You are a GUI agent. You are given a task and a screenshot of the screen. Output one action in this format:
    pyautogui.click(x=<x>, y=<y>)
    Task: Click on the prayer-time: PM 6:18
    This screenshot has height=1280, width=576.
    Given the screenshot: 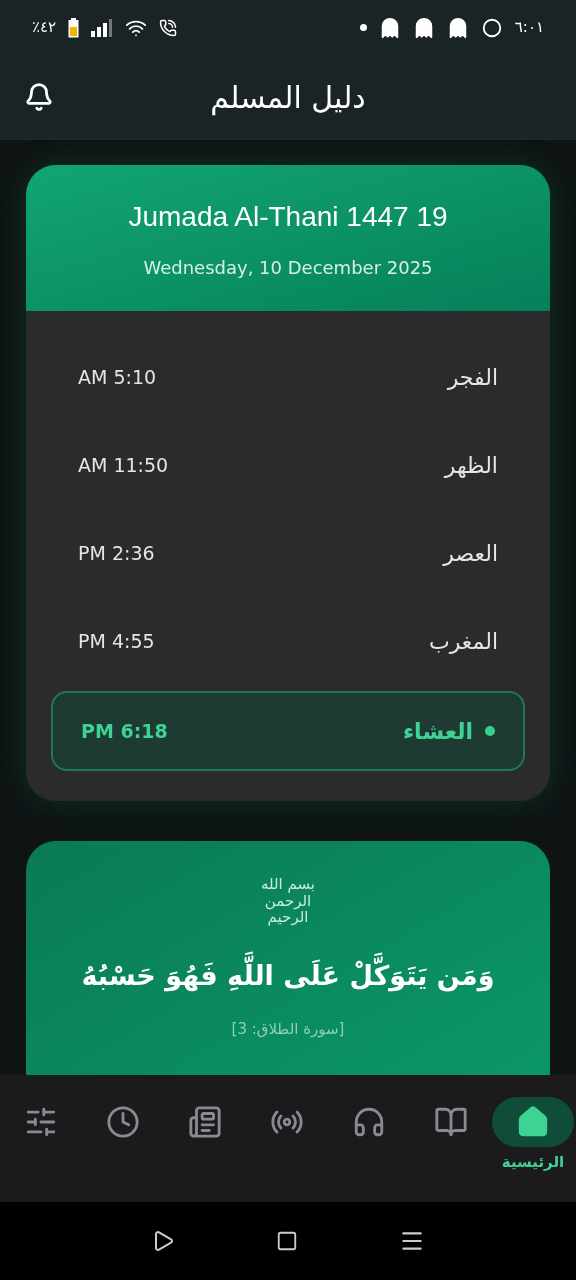 What is the action you would take?
    pyautogui.click(x=124, y=731)
    